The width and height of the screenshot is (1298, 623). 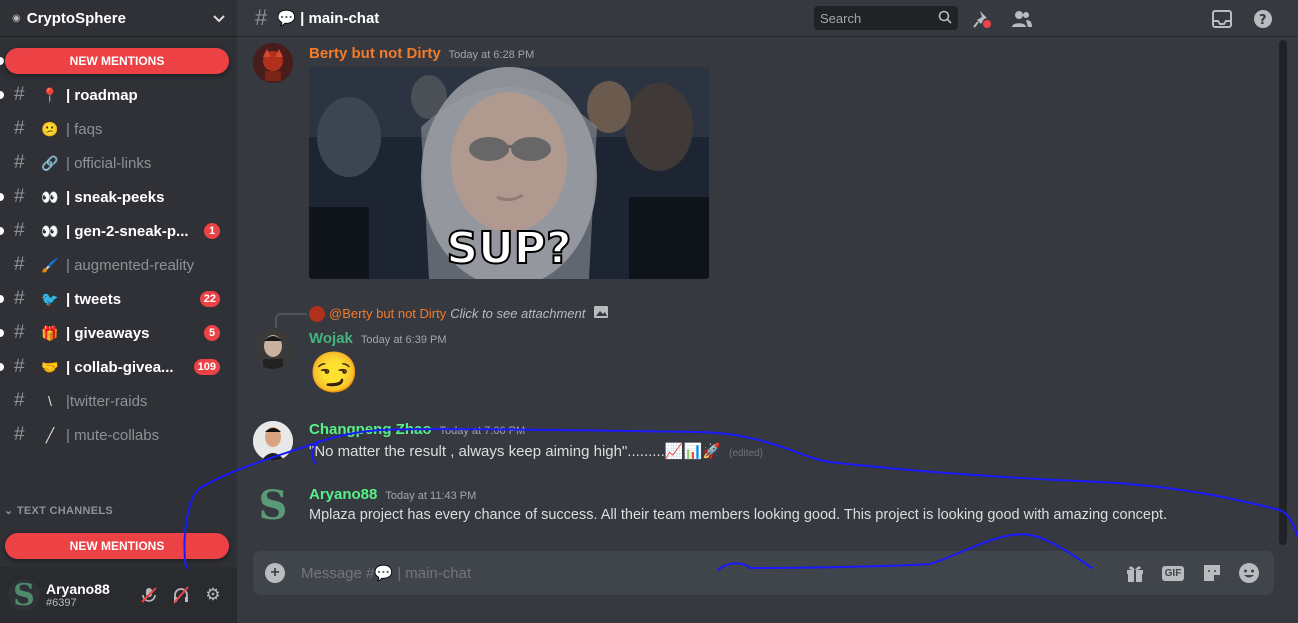 I want to click on new-mentions-top-button: NEW MENTIONS, so click(x=117, y=61).